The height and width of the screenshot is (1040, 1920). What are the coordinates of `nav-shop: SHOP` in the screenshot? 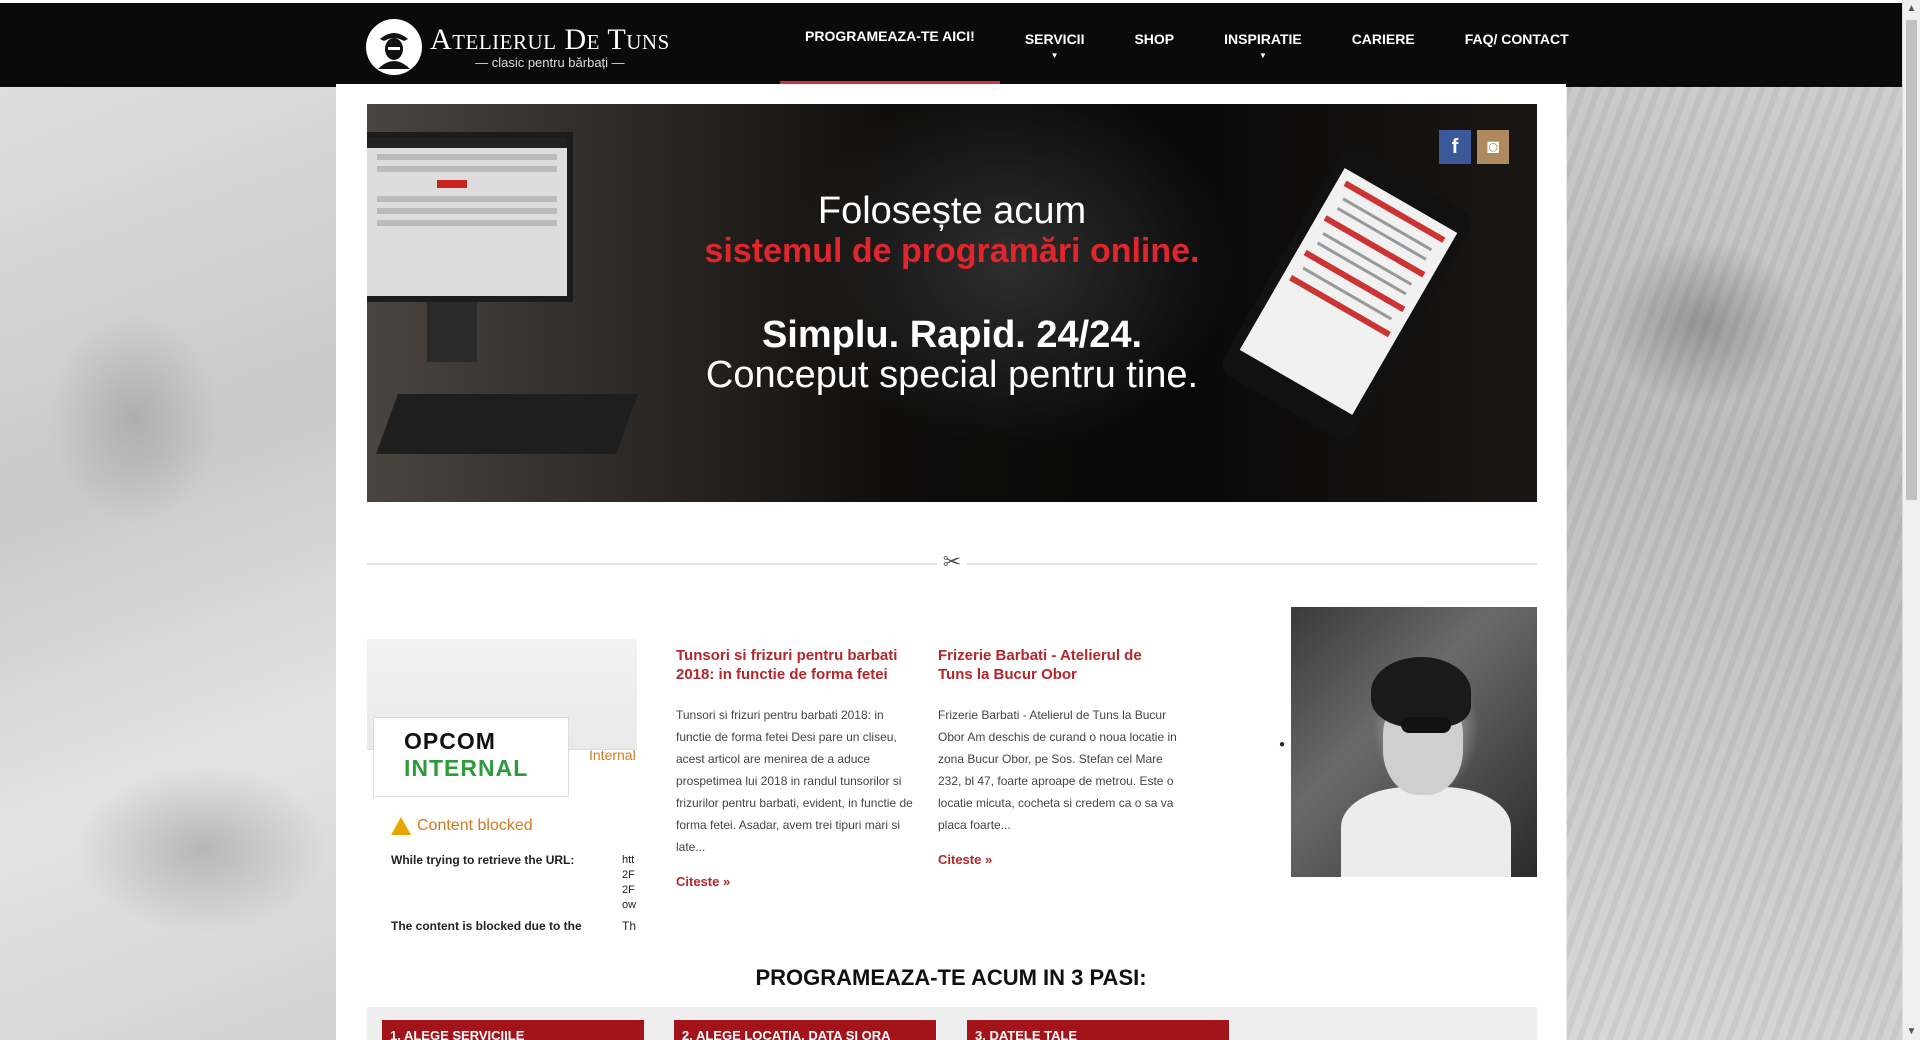 It's located at (1154, 45).